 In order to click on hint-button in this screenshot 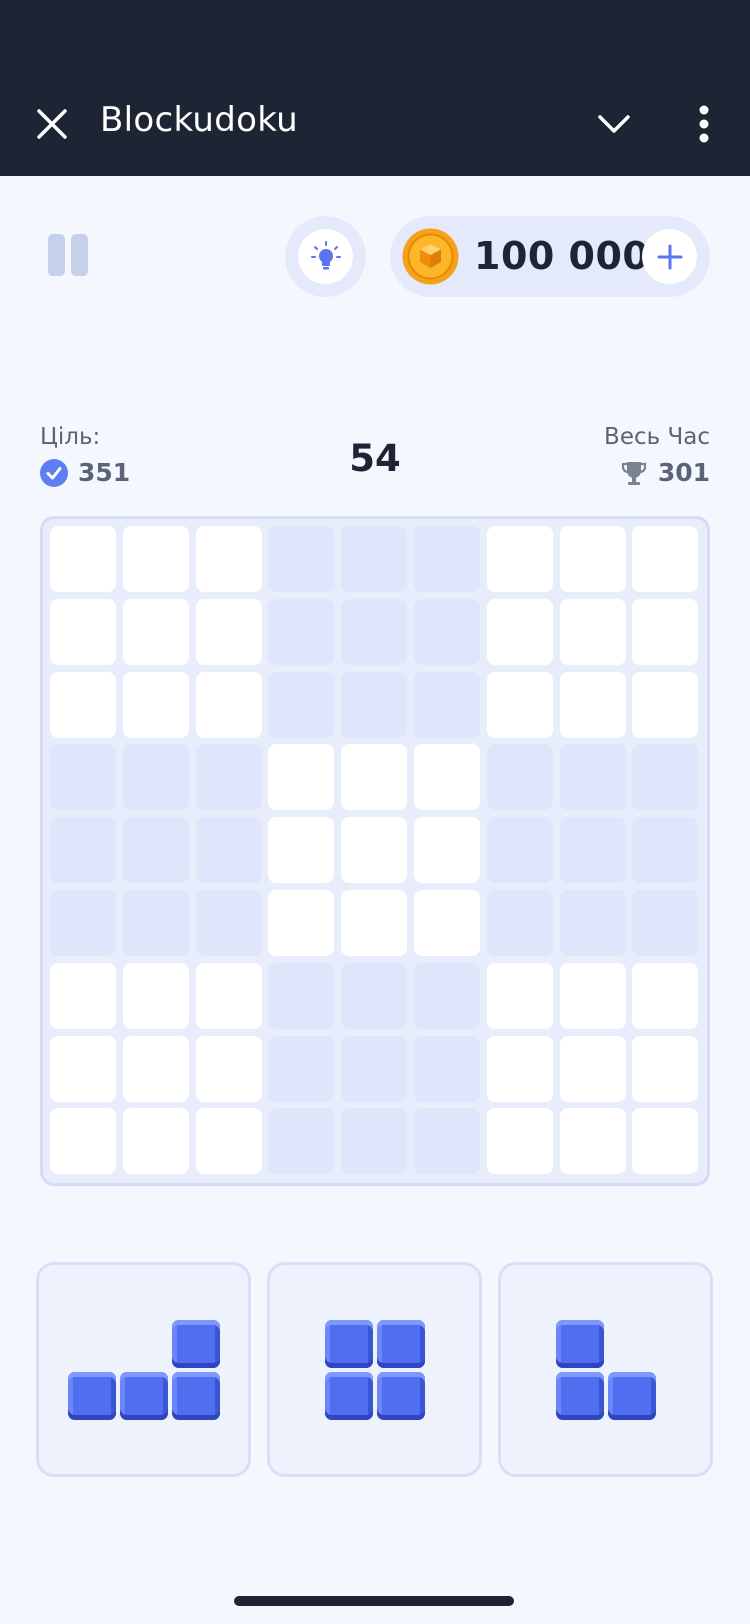, I will do `click(325, 256)`.